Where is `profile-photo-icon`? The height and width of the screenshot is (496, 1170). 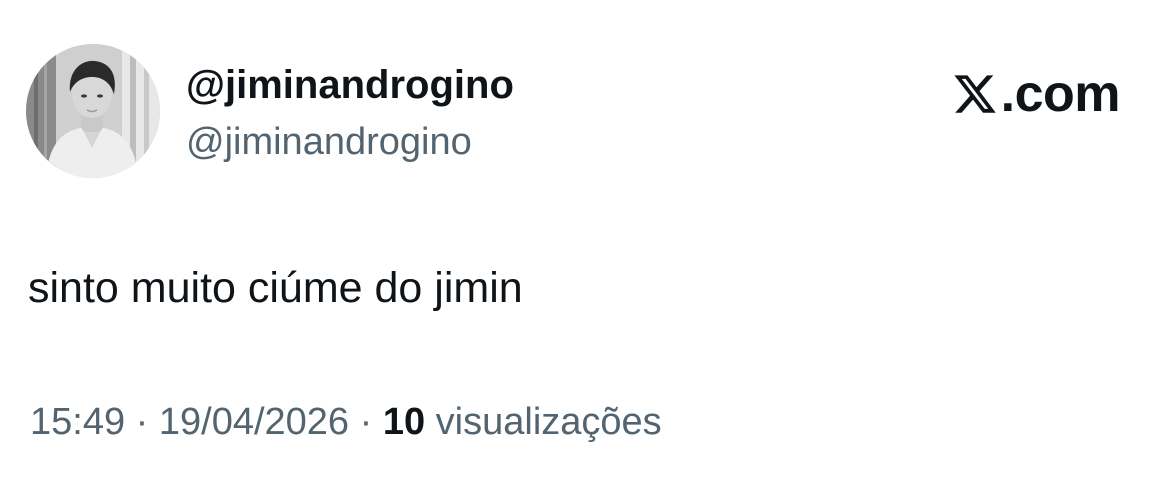 profile-photo-icon is located at coordinates (93, 111).